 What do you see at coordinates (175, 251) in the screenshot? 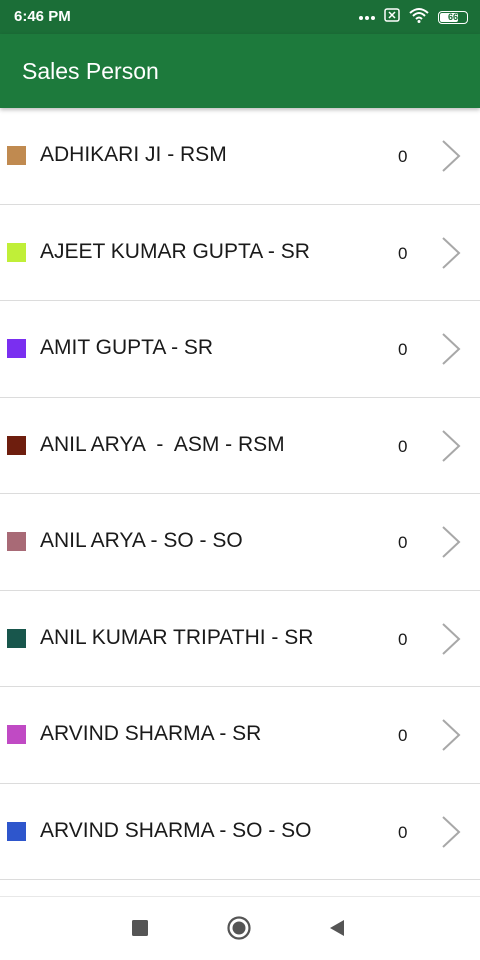
I see `sales-person-name: AJEET KUMAR GUPTA - SR` at bounding box center [175, 251].